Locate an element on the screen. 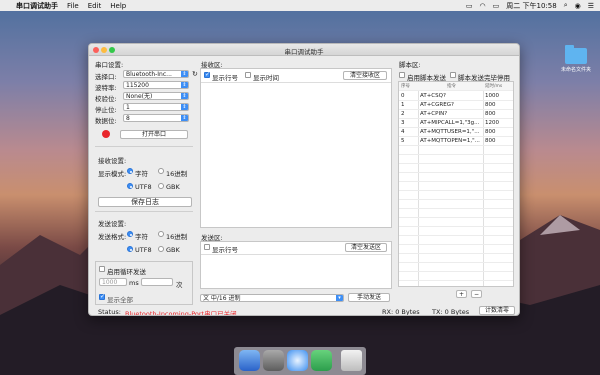 This screenshot has width=600, height=375. status-value: Bluetooth-Incoming-Port串口已关闭 is located at coordinates (181, 313).